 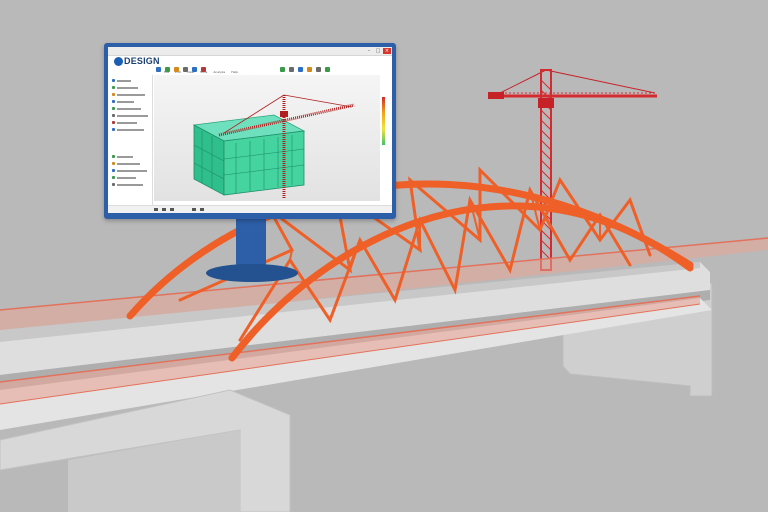 What do you see at coordinates (130, 140) in the screenshot?
I see `project-sidebar` at bounding box center [130, 140].